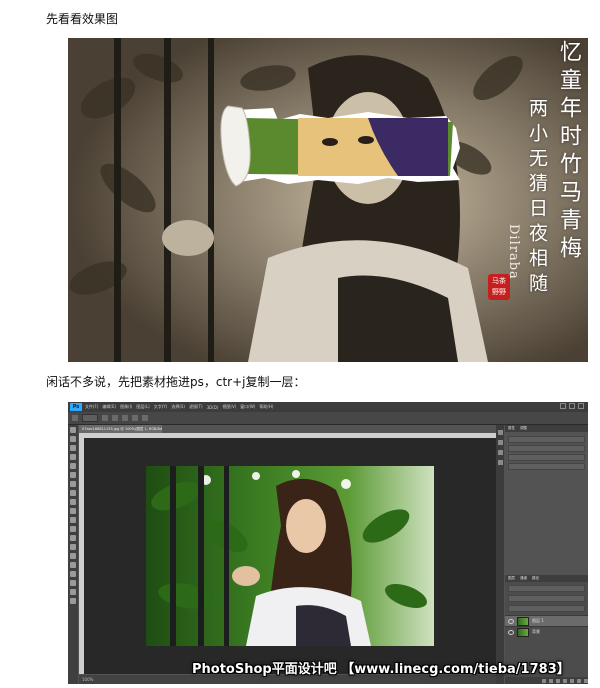 This screenshot has width=600, height=688. I want to click on effect-caption: 先看看效果图, so click(82, 19).